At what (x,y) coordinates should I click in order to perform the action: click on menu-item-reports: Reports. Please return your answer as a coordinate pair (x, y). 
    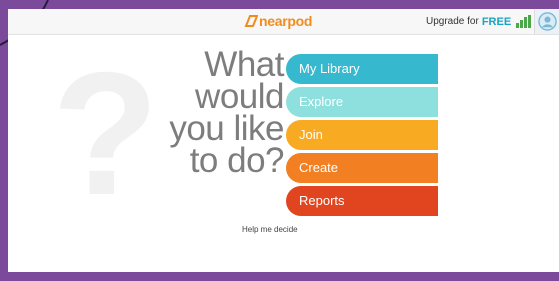
    Looking at the image, I should click on (362, 201).